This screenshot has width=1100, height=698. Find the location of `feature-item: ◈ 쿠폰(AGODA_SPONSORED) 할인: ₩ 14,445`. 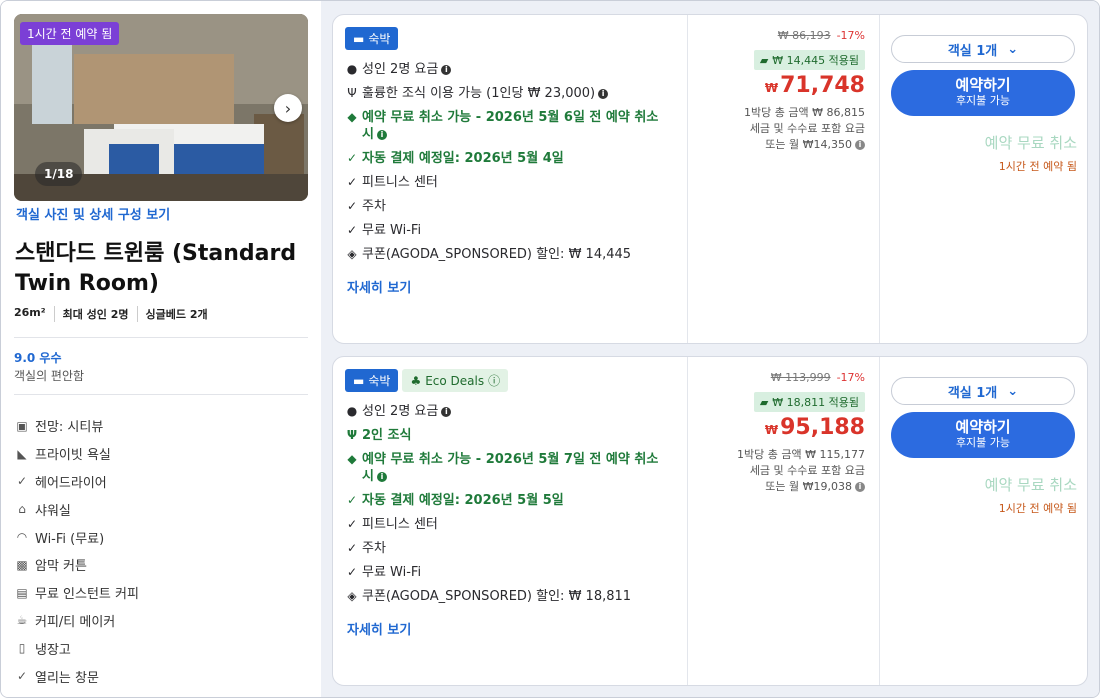

feature-item: ◈ 쿠폰(AGODA_SPONSORED) 할인: ₩ 14,445 is located at coordinates (507, 254).